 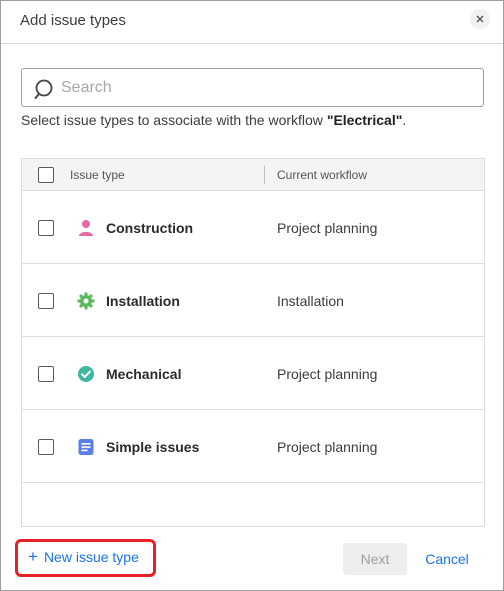 What do you see at coordinates (404, 120) in the screenshot?
I see `instructions-suffix: .` at bounding box center [404, 120].